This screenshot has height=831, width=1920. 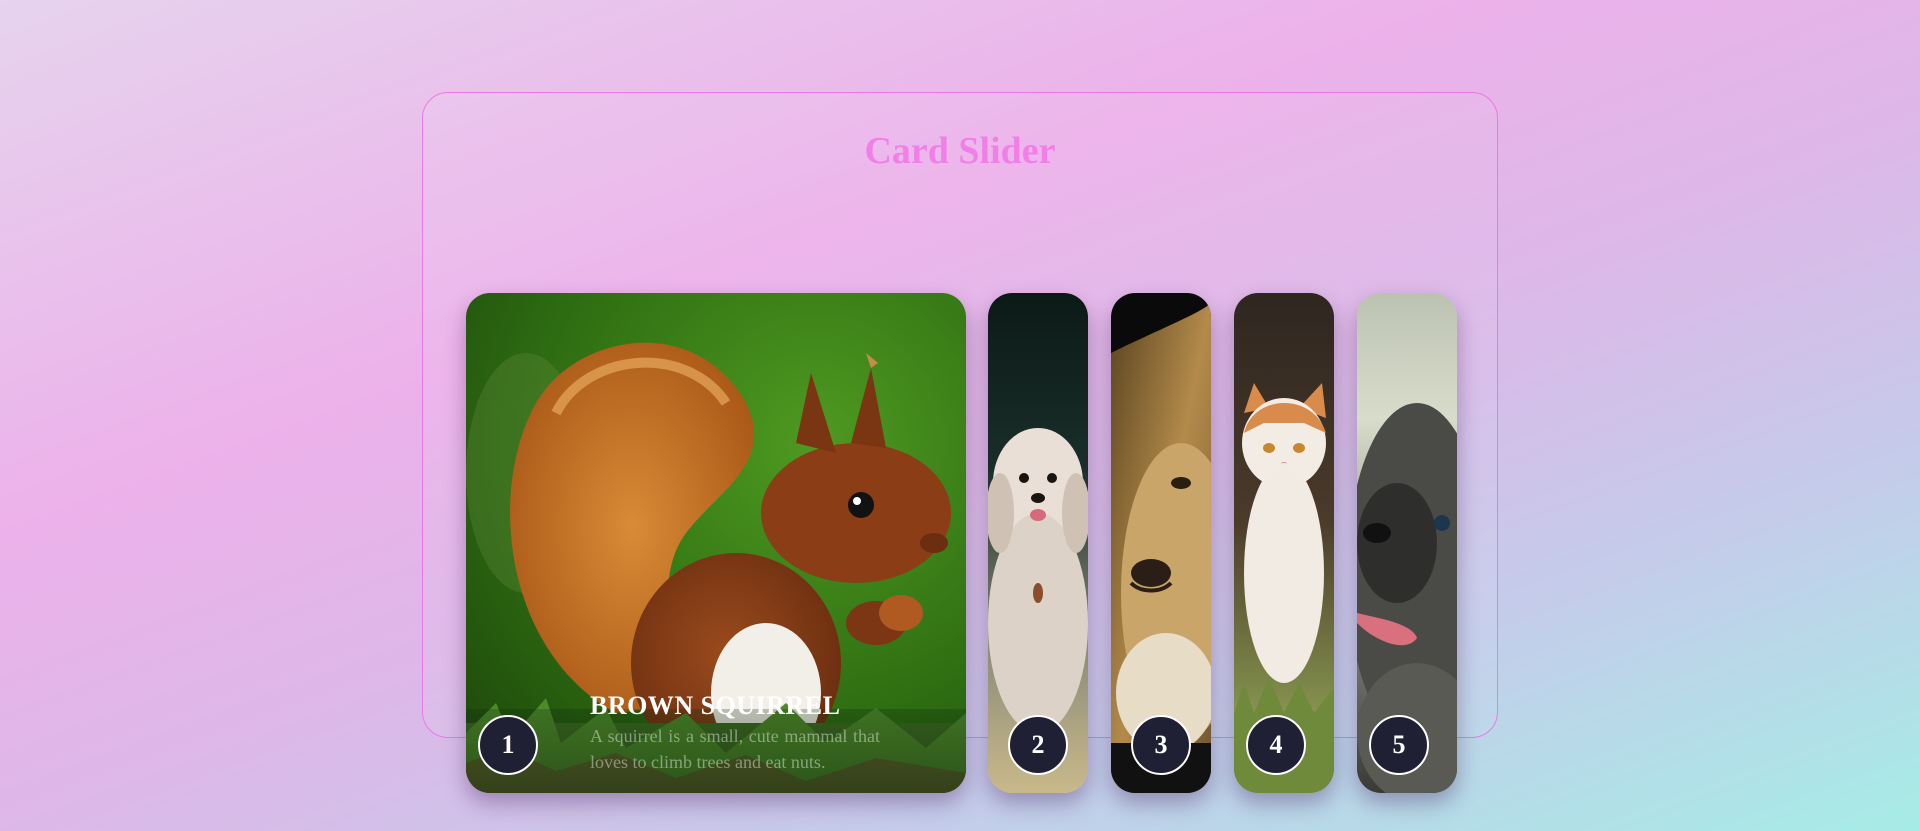 I want to click on slider-card-2: 2, so click(x=1038, y=543).